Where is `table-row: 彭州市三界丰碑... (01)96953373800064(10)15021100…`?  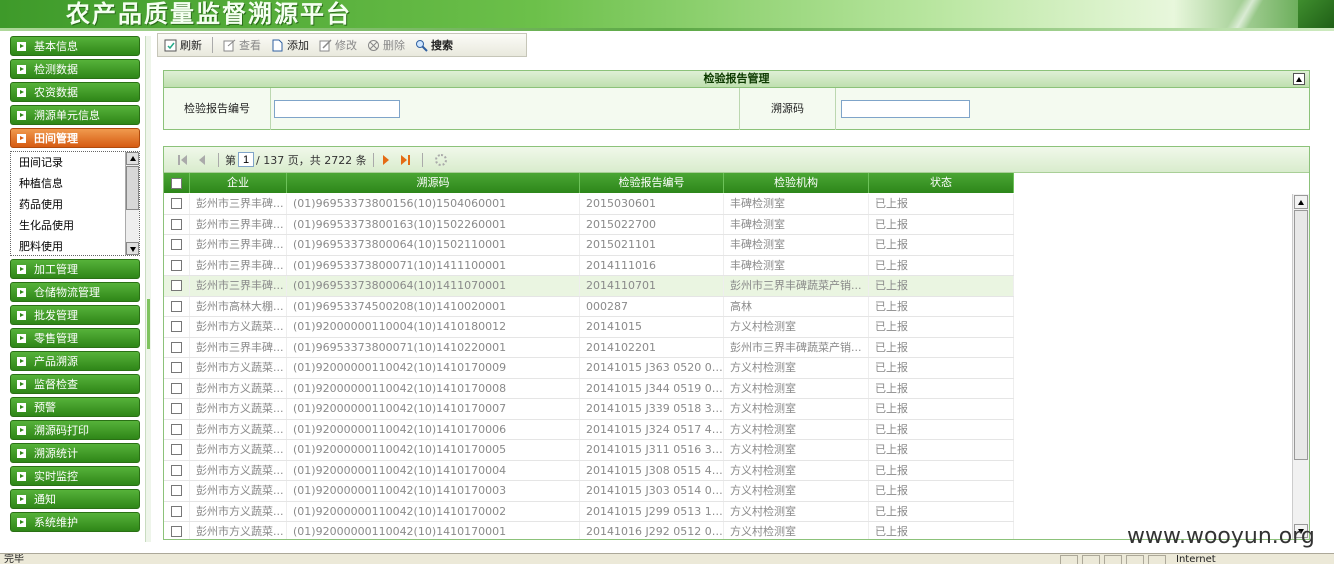 table-row: 彭州市三界丰碑... (01)96953373800064(10)15021100… is located at coordinates (589, 245).